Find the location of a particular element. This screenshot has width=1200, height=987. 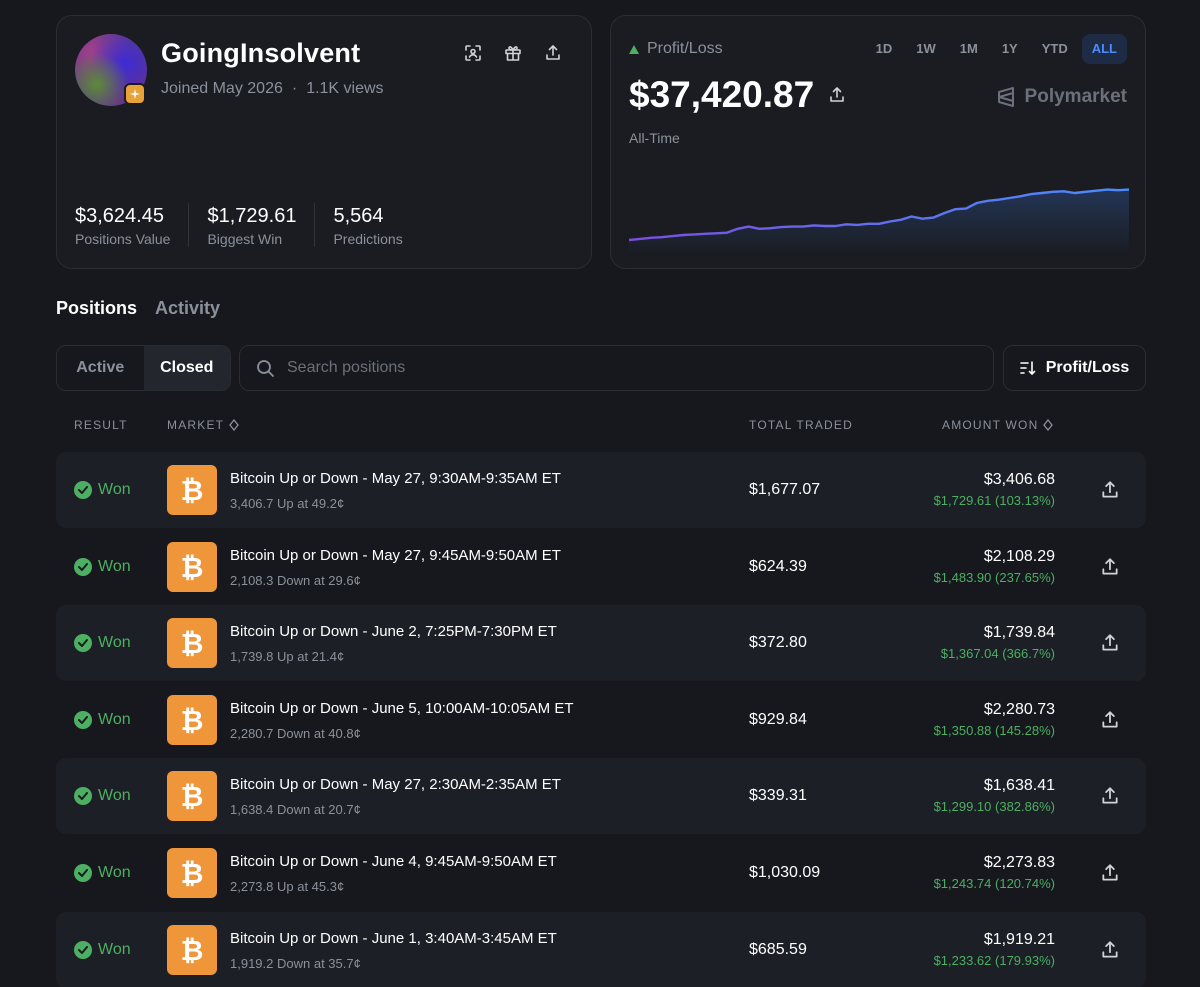

header-amount-won: AMOUNT WON is located at coordinates (998, 425).